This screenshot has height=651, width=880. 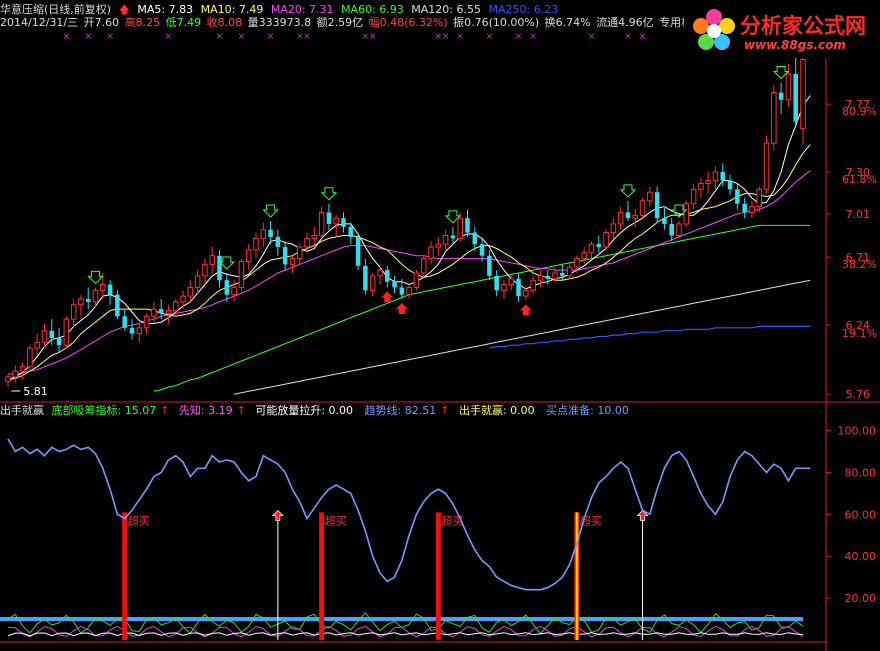 What do you see at coordinates (861, 556) in the screenshot?
I see `indicator-tick-label: 40.00` at bounding box center [861, 556].